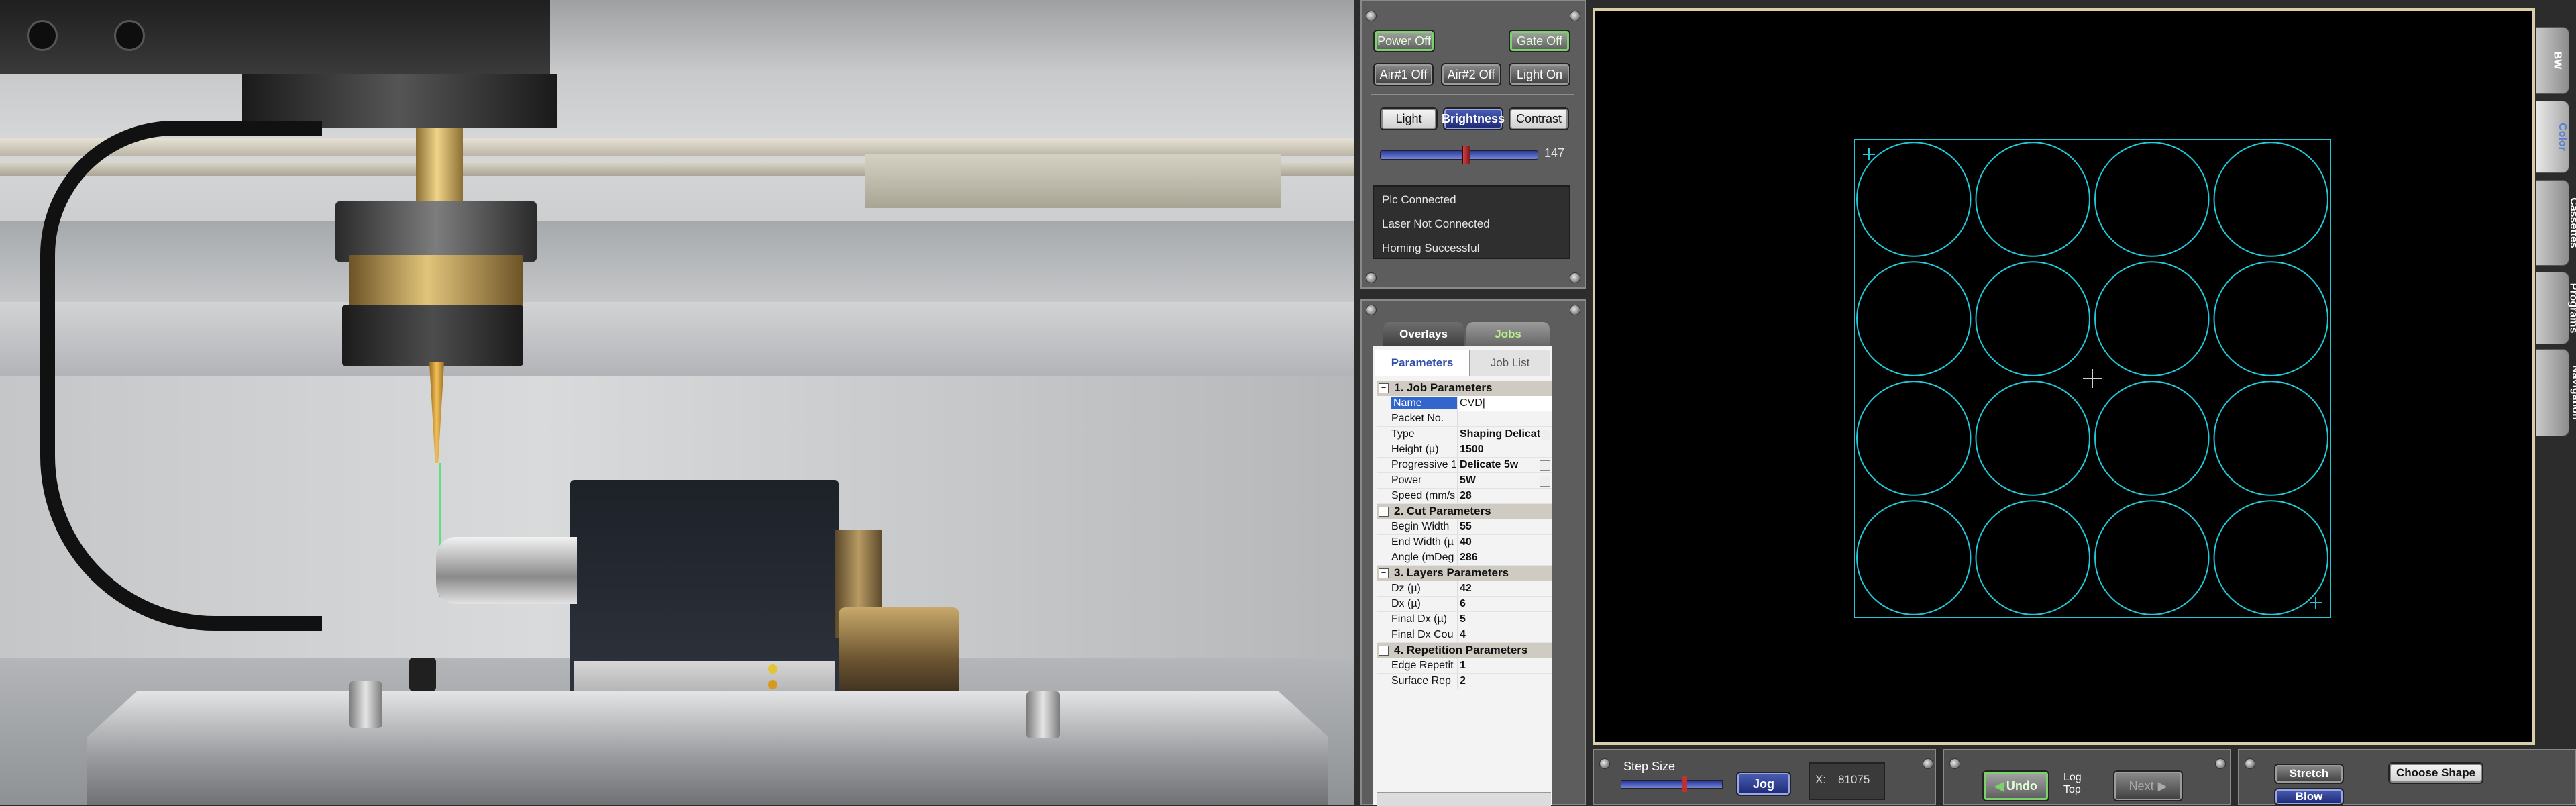 Image resolution: width=2576 pixels, height=806 pixels. What do you see at coordinates (1763, 784) in the screenshot?
I see `jog-button: Jog` at bounding box center [1763, 784].